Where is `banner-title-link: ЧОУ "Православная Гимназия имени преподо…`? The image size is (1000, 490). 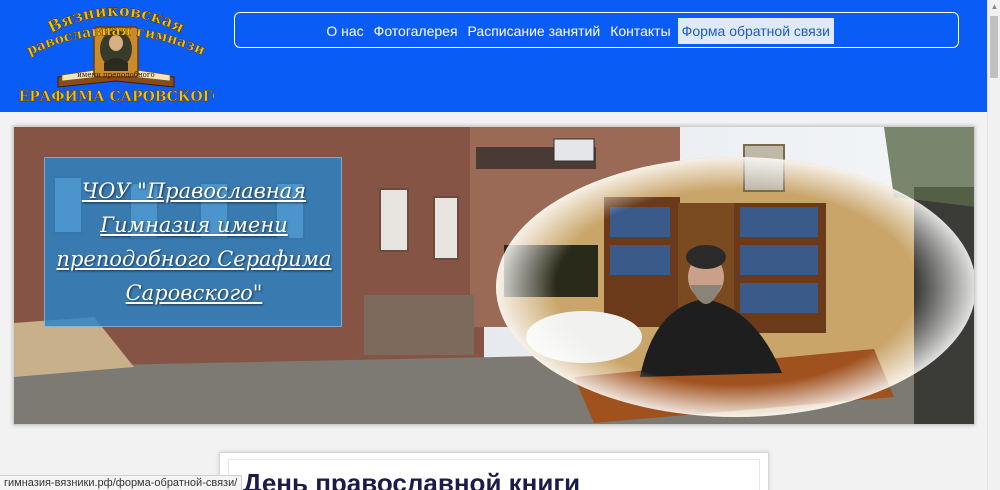
banner-title-link: ЧОУ "Православная Гимназия имени преподо… is located at coordinates (194, 242).